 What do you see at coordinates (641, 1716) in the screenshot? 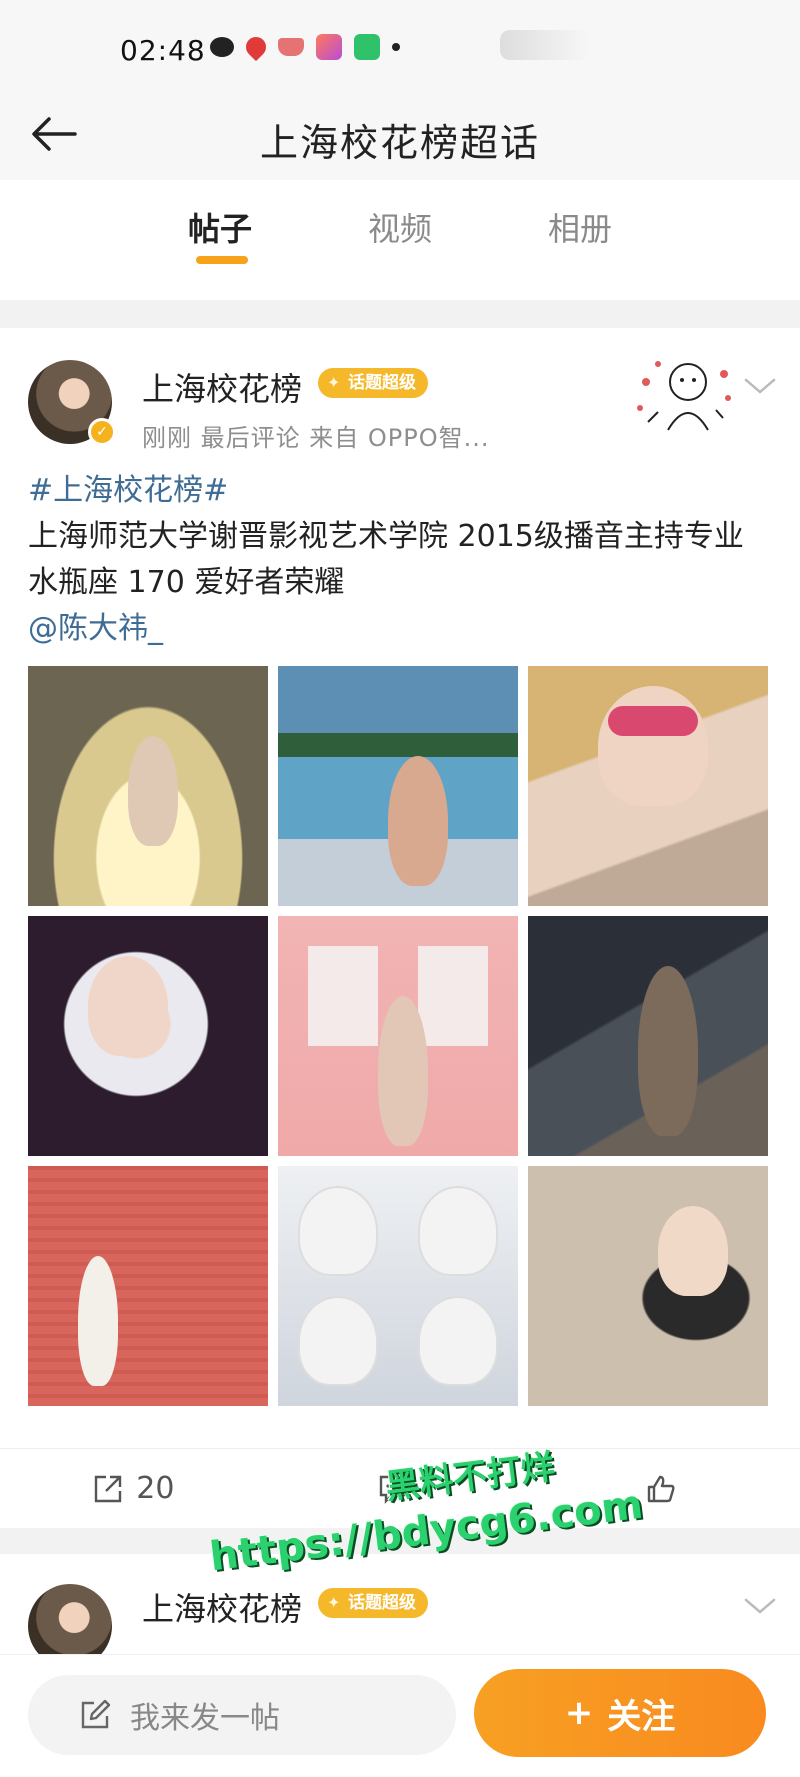
I see `follow-label: 关注` at bounding box center [641, 1716].